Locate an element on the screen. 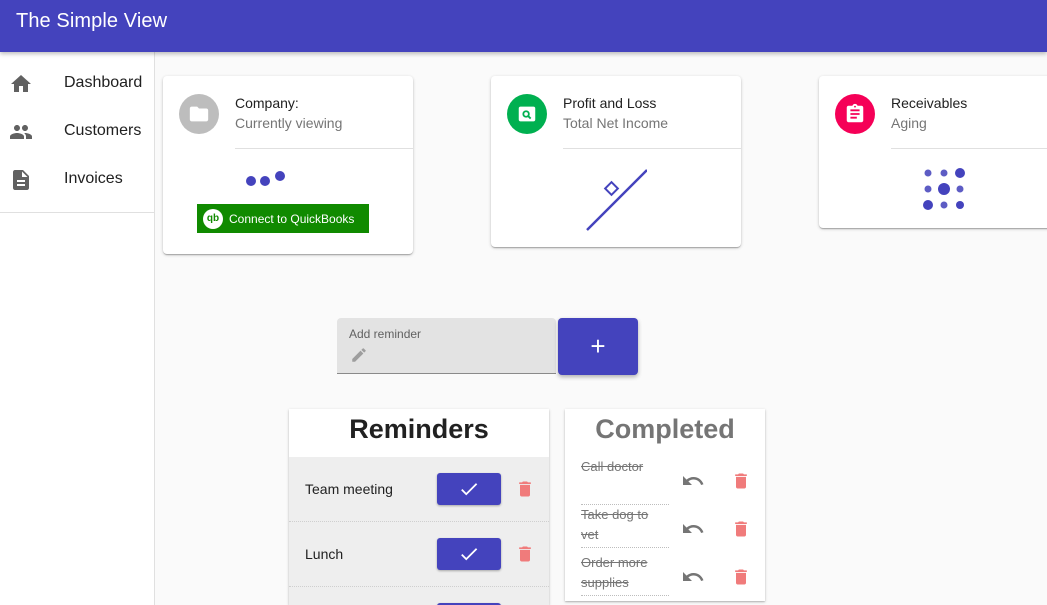  list-item: Call doctor is located at coordinates (665, 481).